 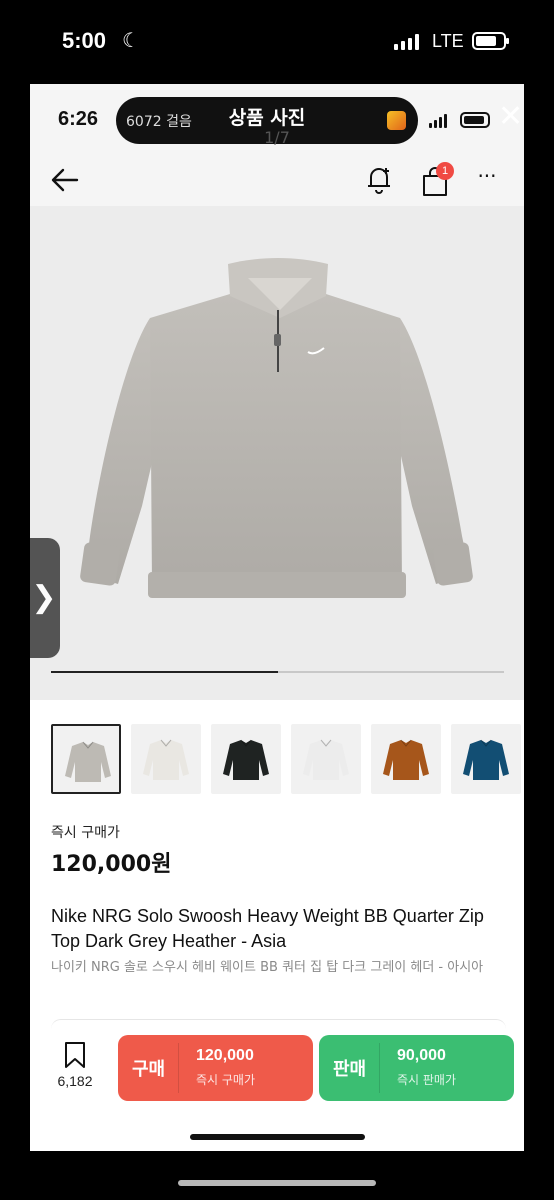 I want to click on buy-button: 구매 120,000 즉시 구매가, so click(x=215, y=1068).